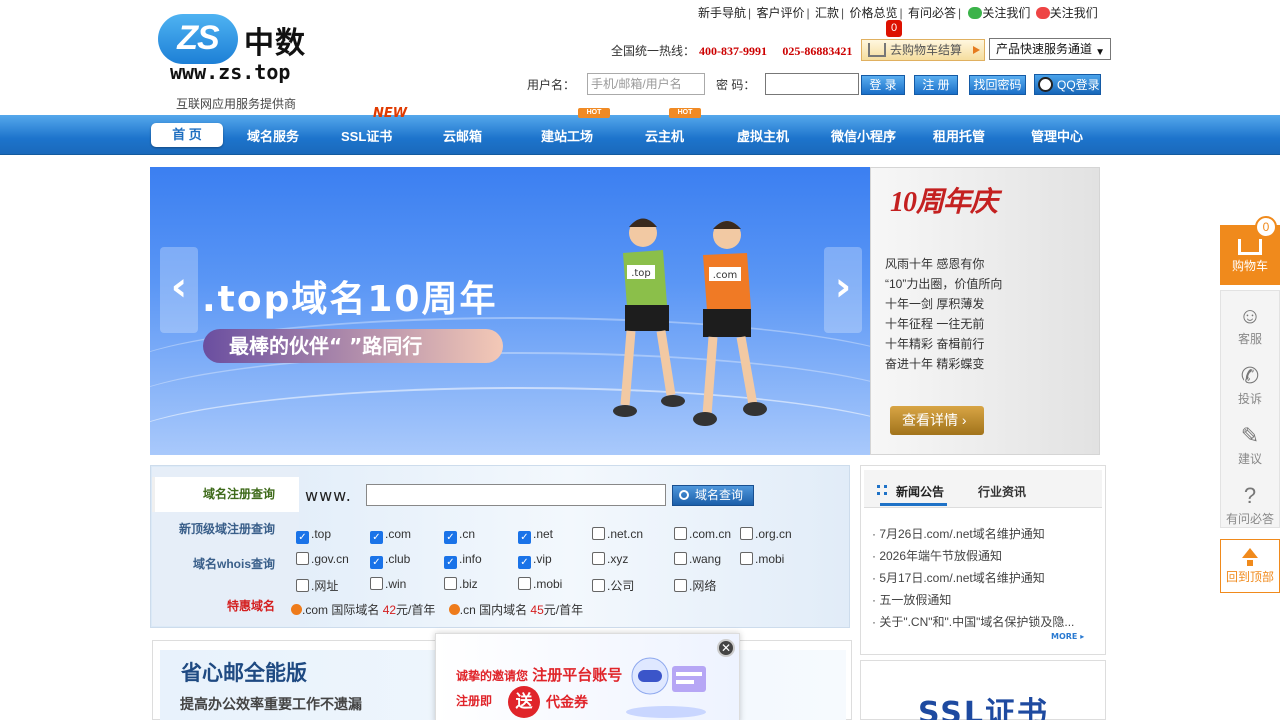  What do you see at coordinates (695, 585) in the screenshot?
I see `tld-checkbox: .网络` at bounding box center [695, 585].